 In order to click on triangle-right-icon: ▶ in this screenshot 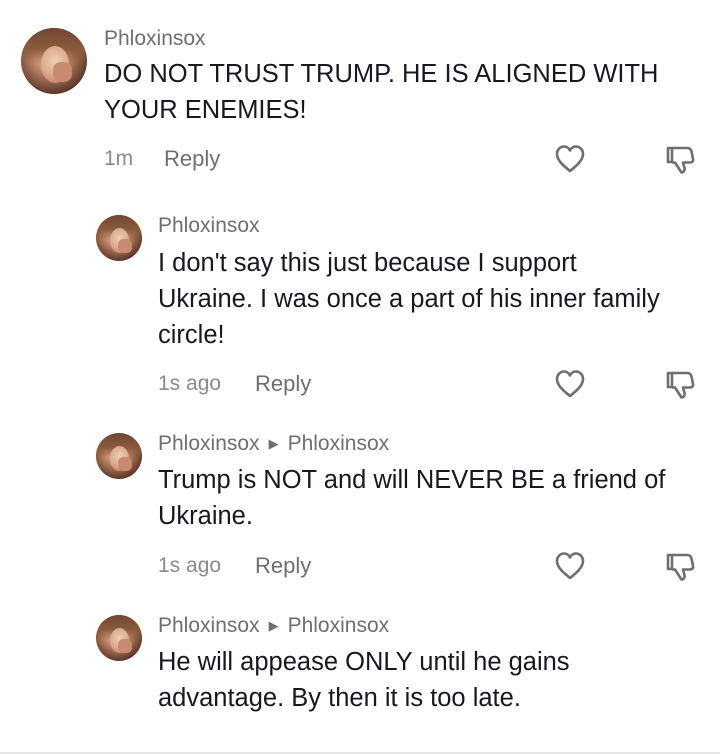, I will do `click(273, 625)`.